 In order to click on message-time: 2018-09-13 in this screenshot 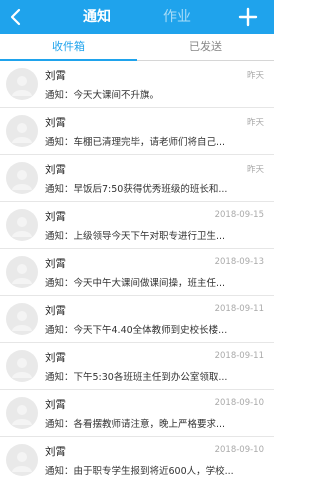, I will do `click(239, 262)`.